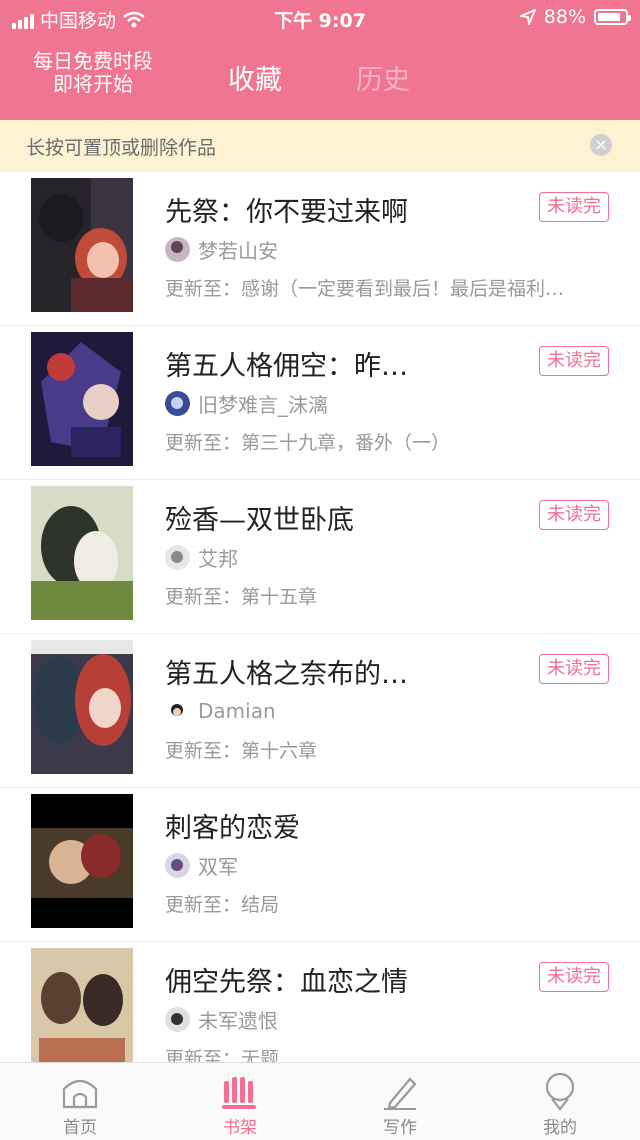  I want to click on header-bar: 中国移动 下午 9:07 88% 每日免费时段 即将开始 收藏 历史, so click(320, 60).